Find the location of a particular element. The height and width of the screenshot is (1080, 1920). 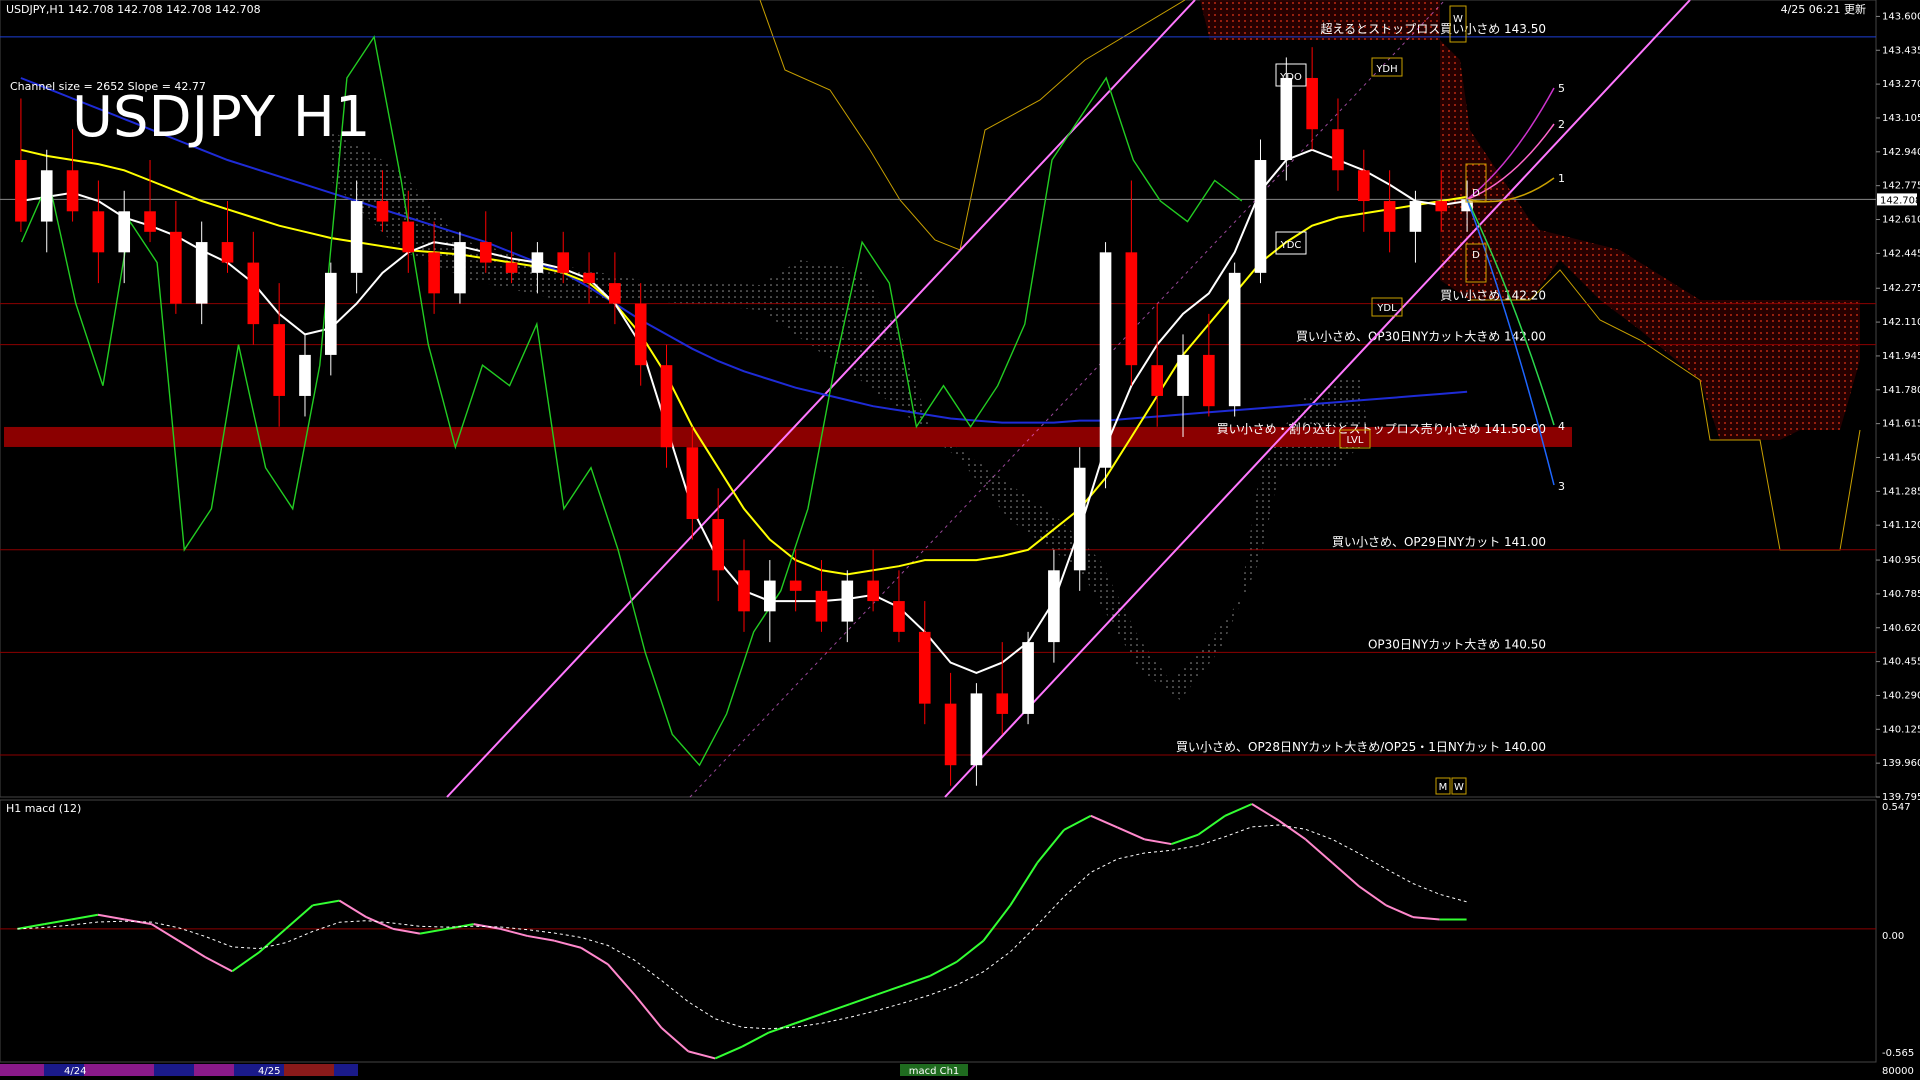

chart-title: USDJPY H1 is located at coordinates (221, 117).